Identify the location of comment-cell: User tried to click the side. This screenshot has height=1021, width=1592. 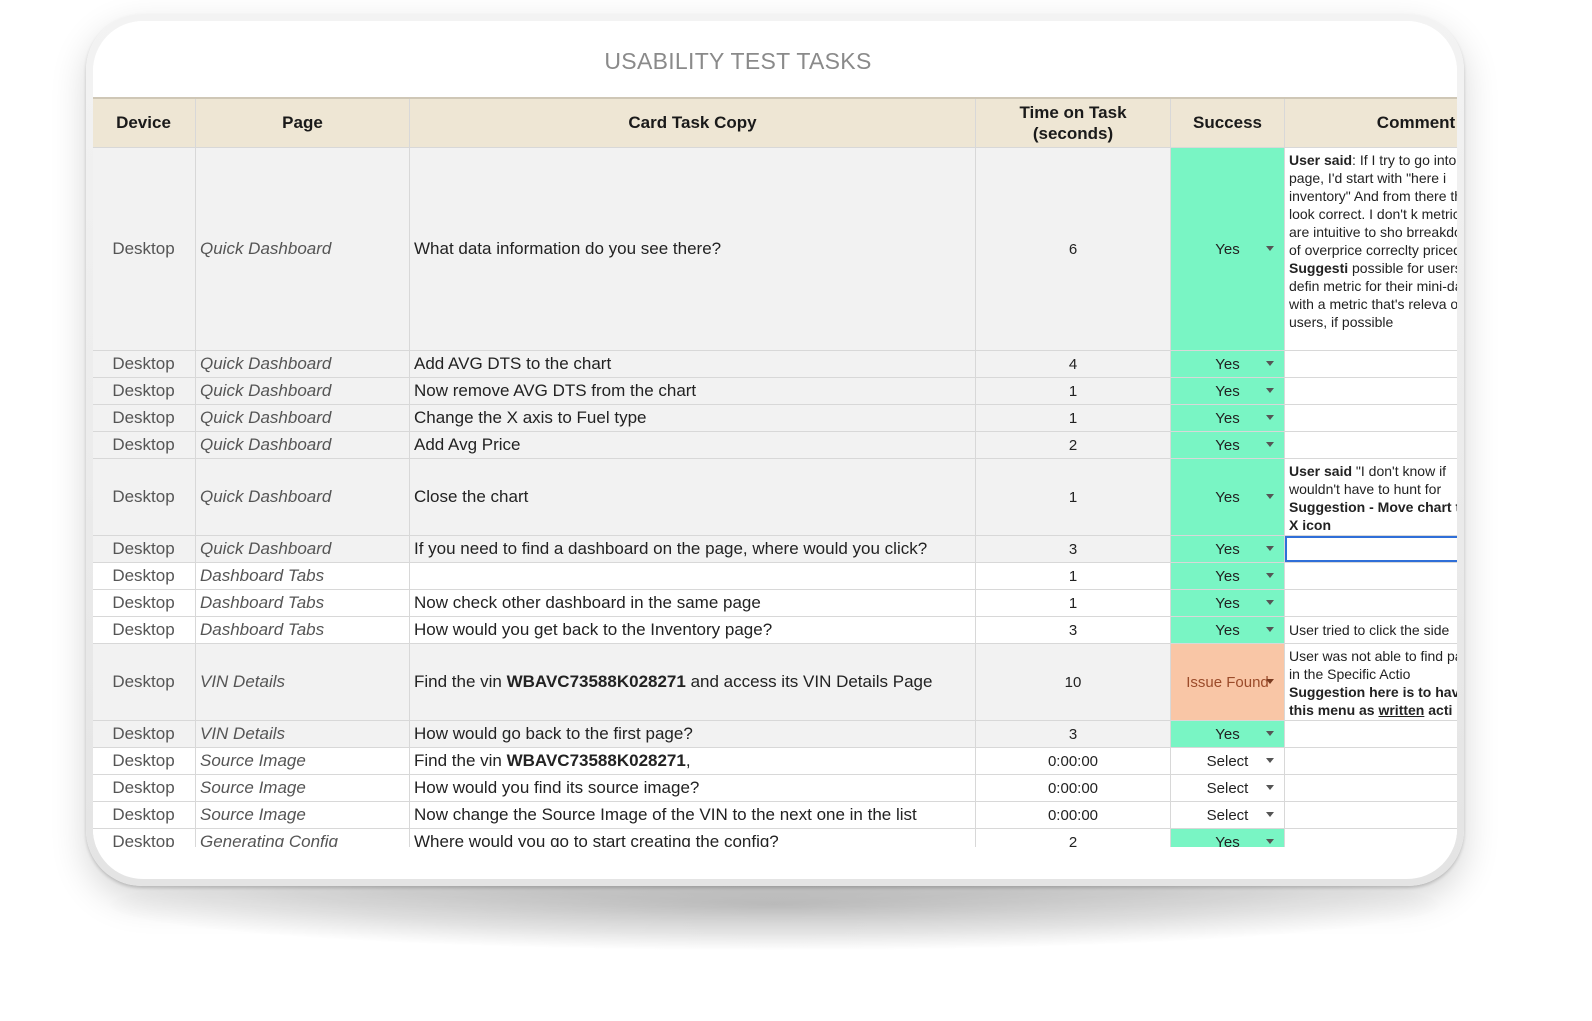
(1370, 630).